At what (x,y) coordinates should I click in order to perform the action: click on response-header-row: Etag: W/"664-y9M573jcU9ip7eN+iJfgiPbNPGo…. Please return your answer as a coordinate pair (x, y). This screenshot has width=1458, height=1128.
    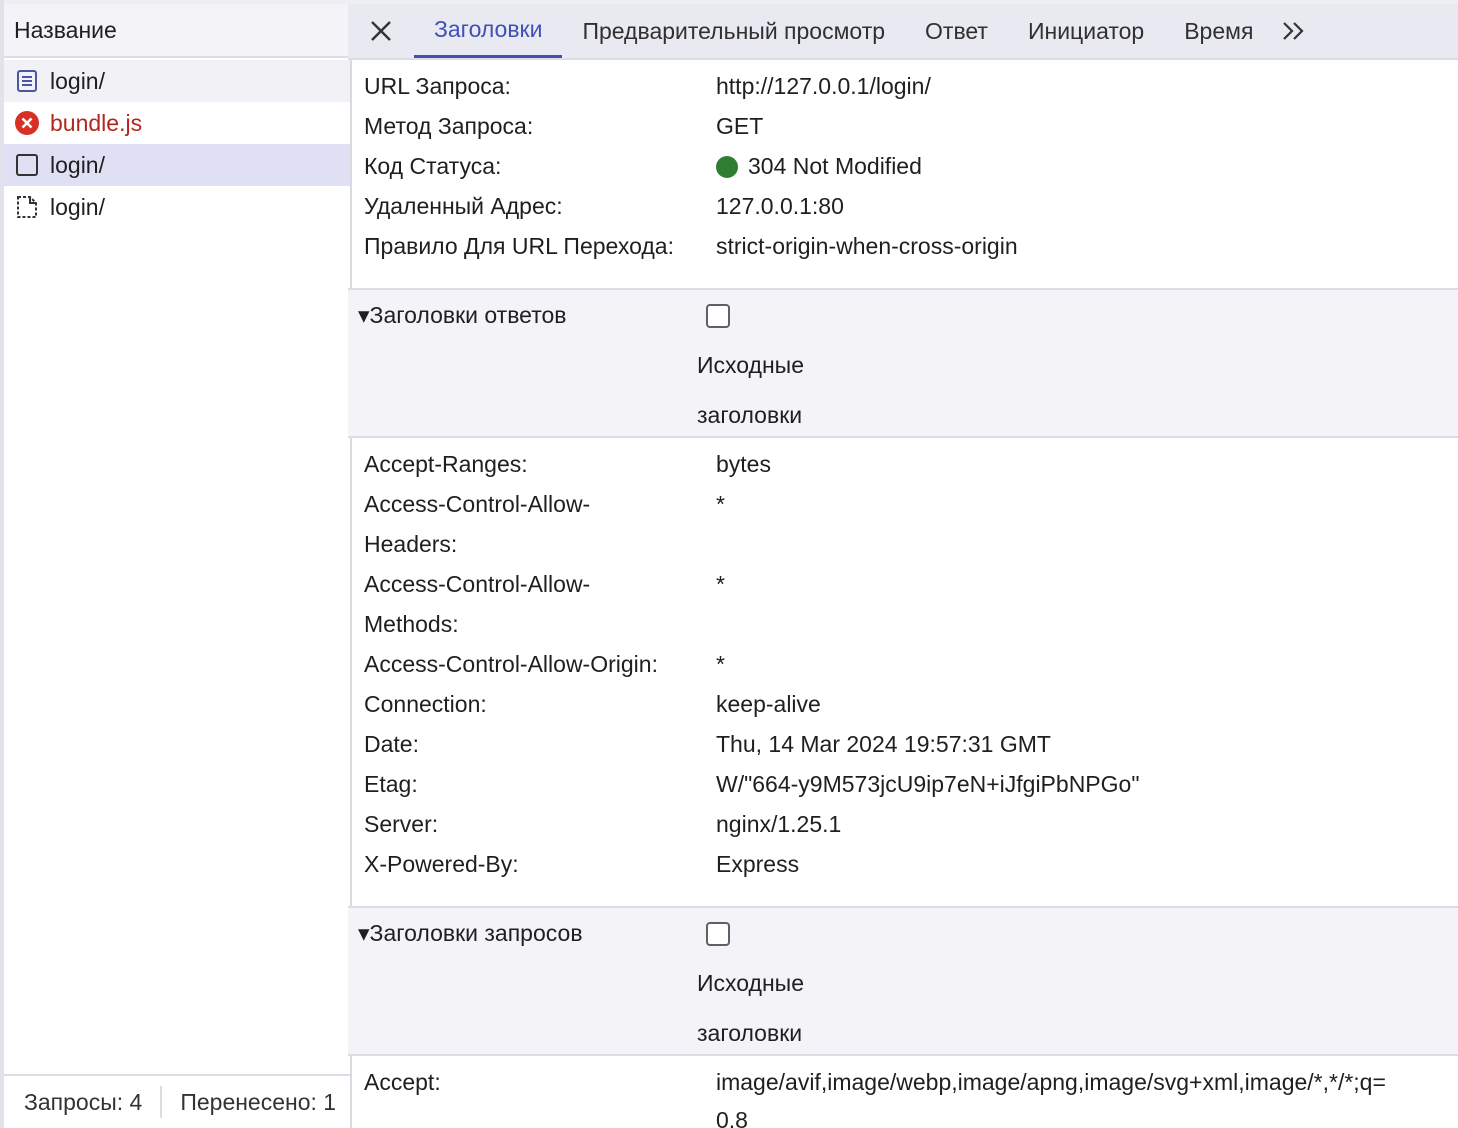
    Looking at the image, I should click on (911, 784).